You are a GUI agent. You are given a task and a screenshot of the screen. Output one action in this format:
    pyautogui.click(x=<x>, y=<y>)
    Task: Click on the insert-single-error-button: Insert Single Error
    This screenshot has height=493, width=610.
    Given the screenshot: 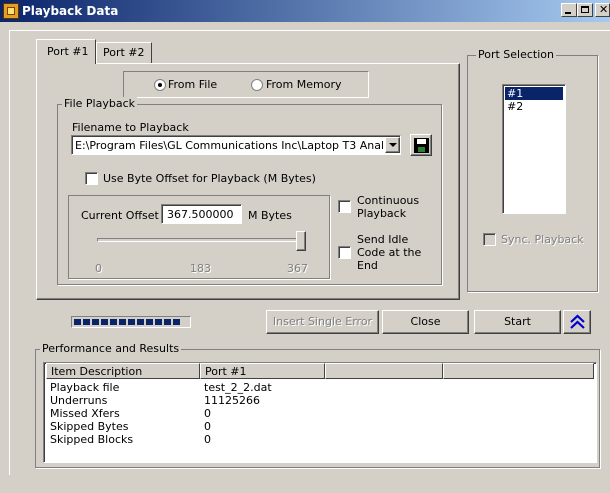 What is the action you would take?
    pyautogui.click(x=322, y=322)
    